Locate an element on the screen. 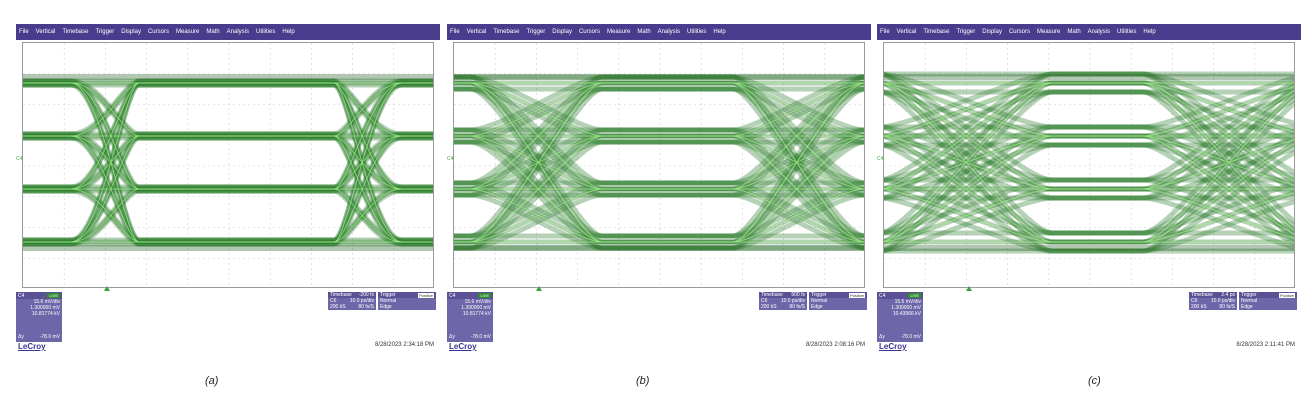 The height and width of the screenshot is (403, 1314). timestamp: 8/28/2023 2:11:41 PM is located at coordinates (1265, 345).